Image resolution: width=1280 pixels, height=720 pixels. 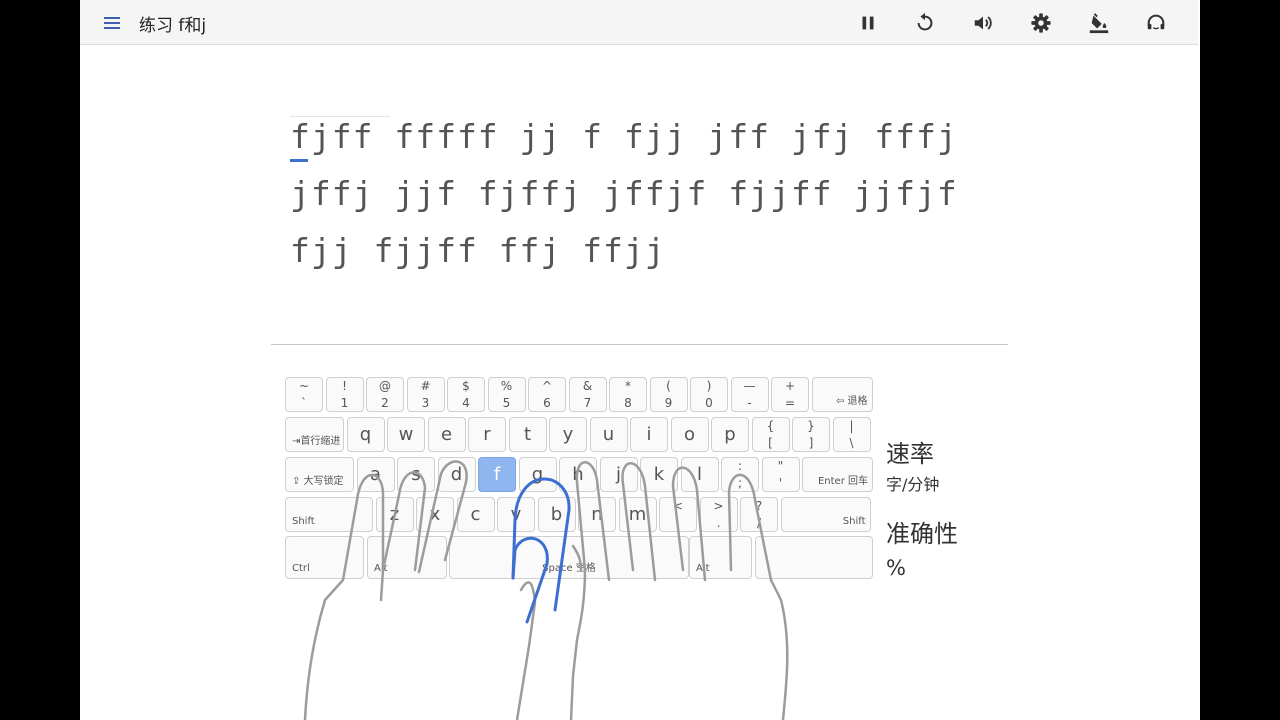 What do you see at coordinates (299, 160) in the screenshot?
I see `typing-cursor` at bounding box center [299, 160].